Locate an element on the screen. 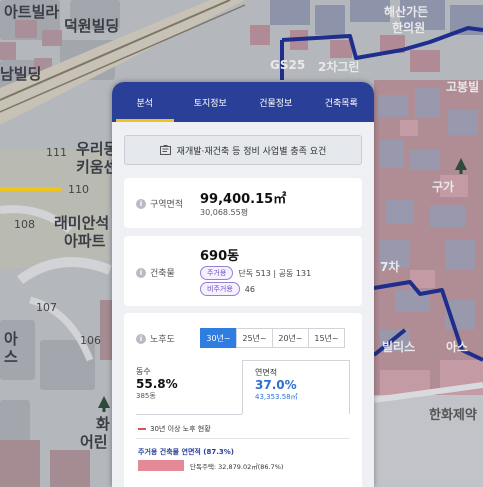 This screenshot has width=483, height=487. map-label-deokwon: 덕원빌딩 is located at coordinates (92, 26).